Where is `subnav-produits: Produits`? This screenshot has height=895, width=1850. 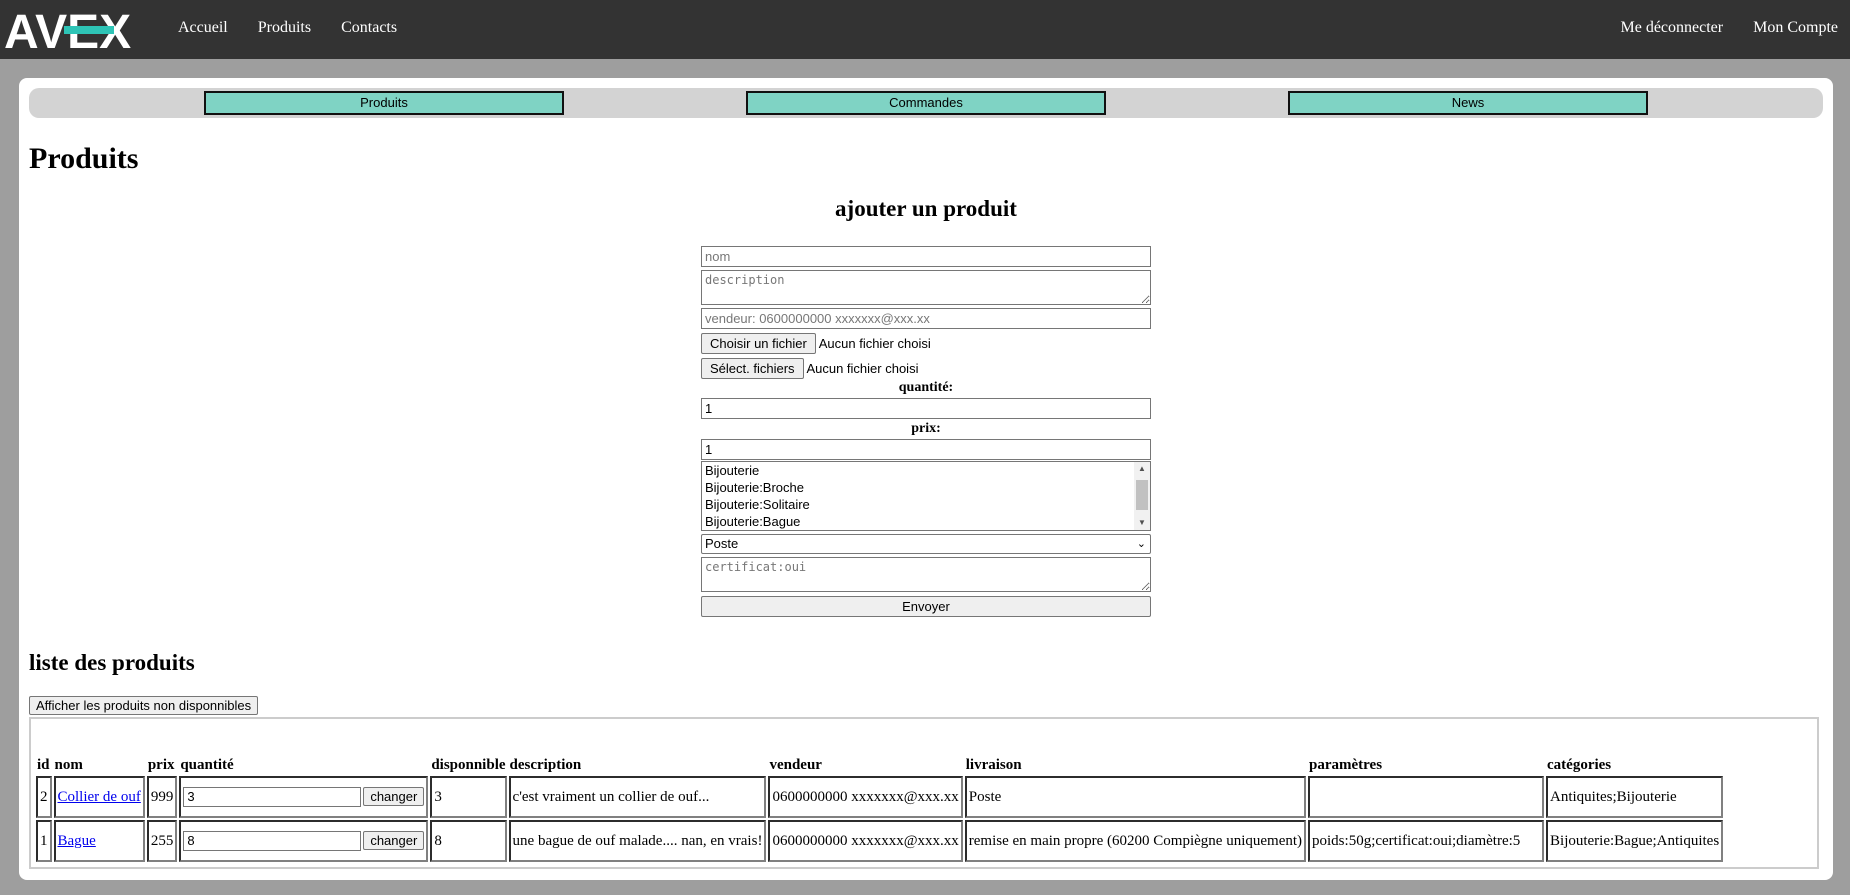
subnav-produits: Produits is located at coordinates (384, 103).